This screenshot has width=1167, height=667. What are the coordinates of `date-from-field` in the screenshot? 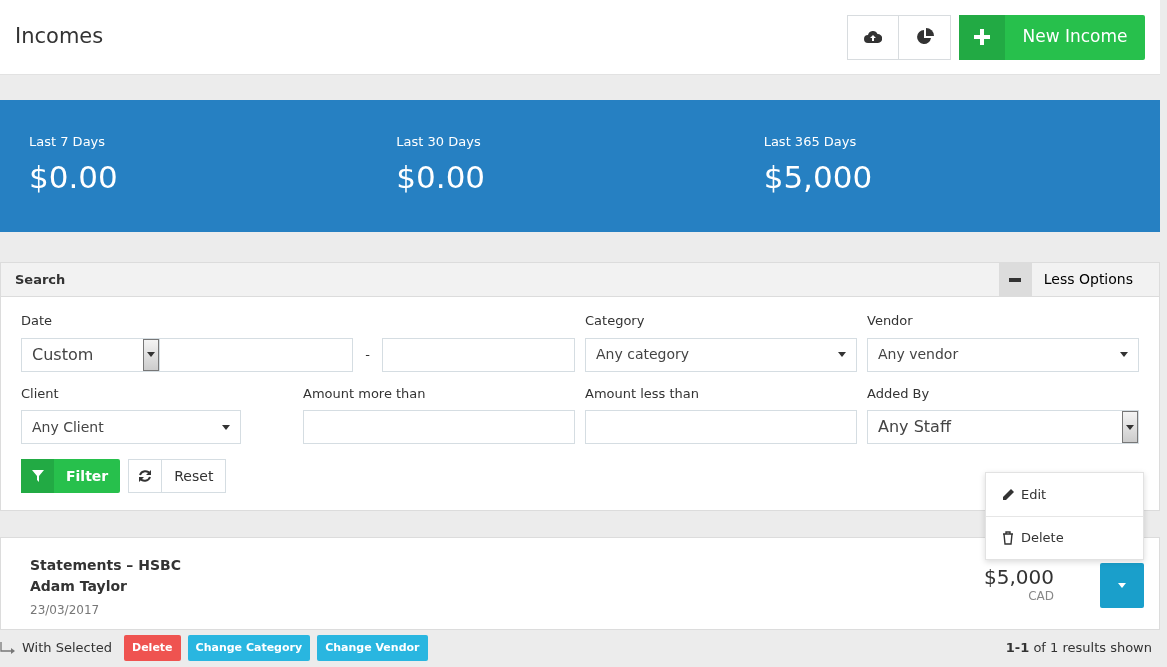 It's located at (257, 354).